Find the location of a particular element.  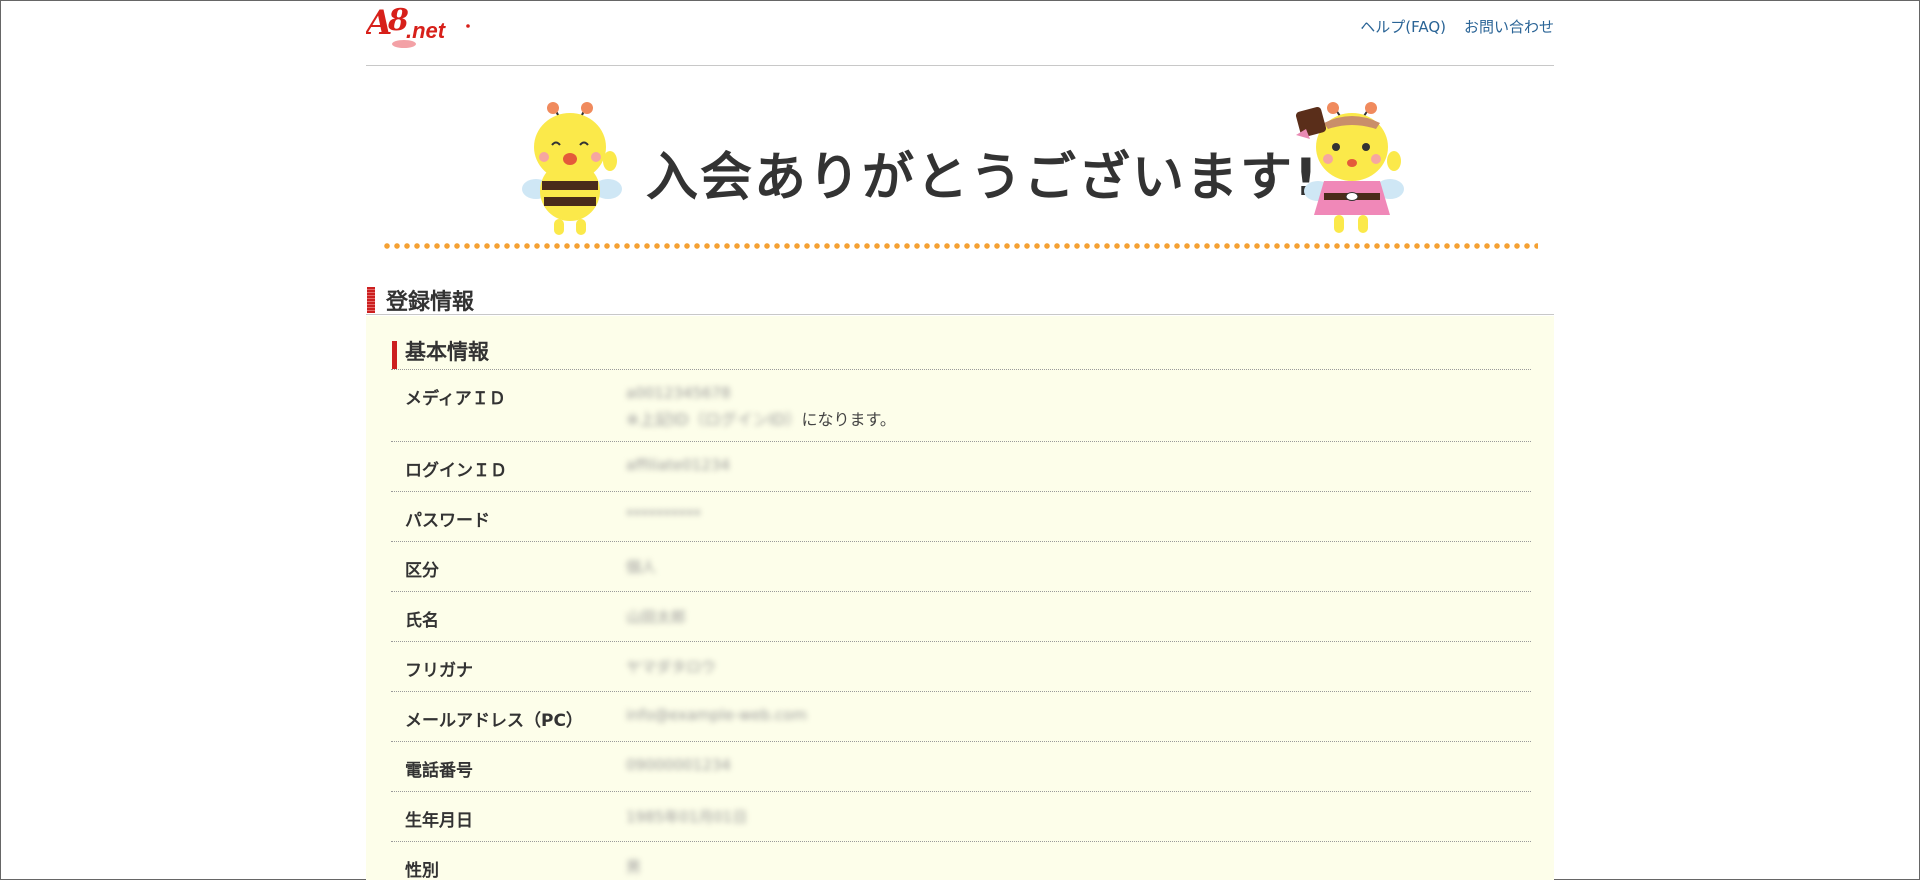

row-label: 性別 is located at coordinates (422, 871).